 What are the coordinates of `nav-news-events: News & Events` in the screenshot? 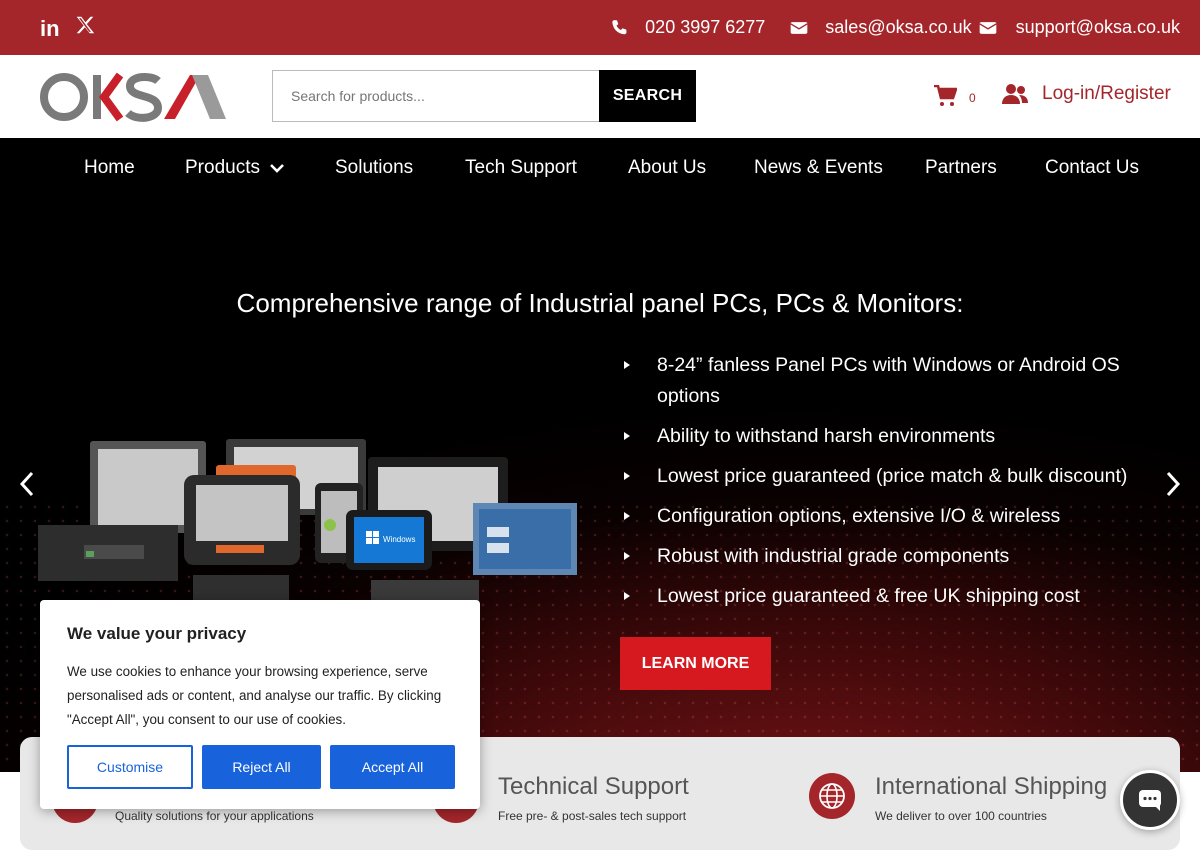 It's located at (818, 168).